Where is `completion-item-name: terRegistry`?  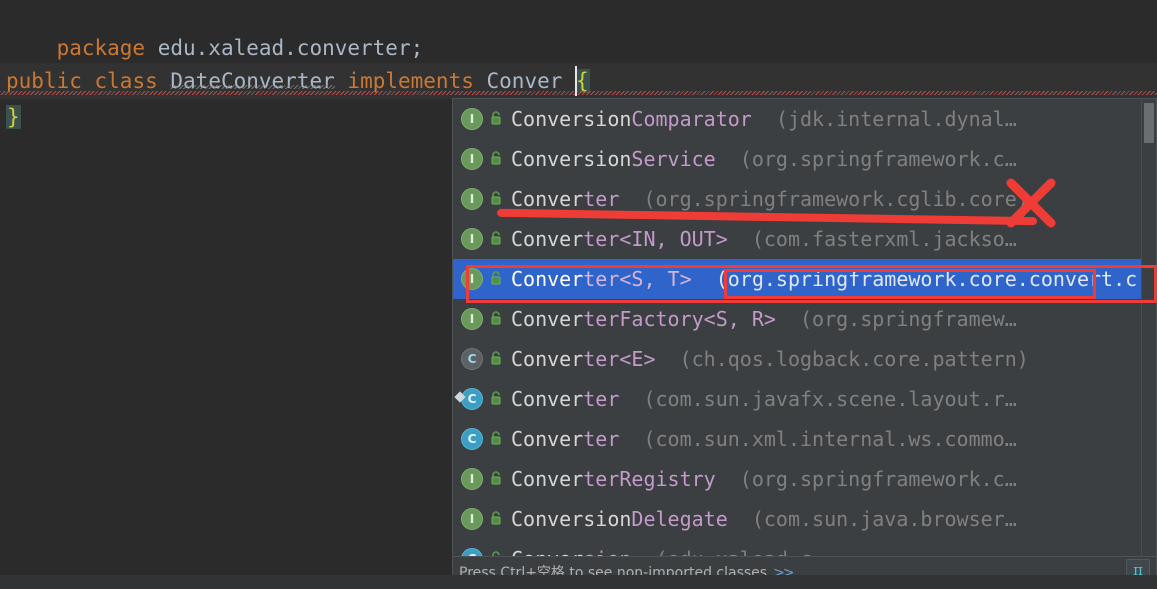
completion-item-name: terRegistry is located at coordinates (649, 479).